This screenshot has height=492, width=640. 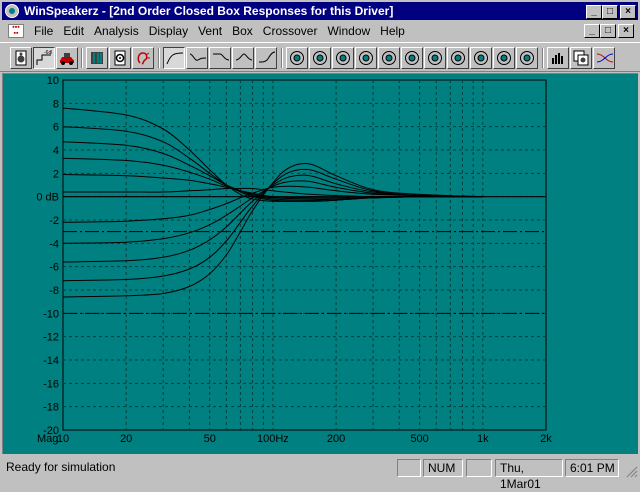 What do you see at coordinates (56, 174) in the screenshot?
I see `y-tick-label: 2` at bounding box center [56, 174].